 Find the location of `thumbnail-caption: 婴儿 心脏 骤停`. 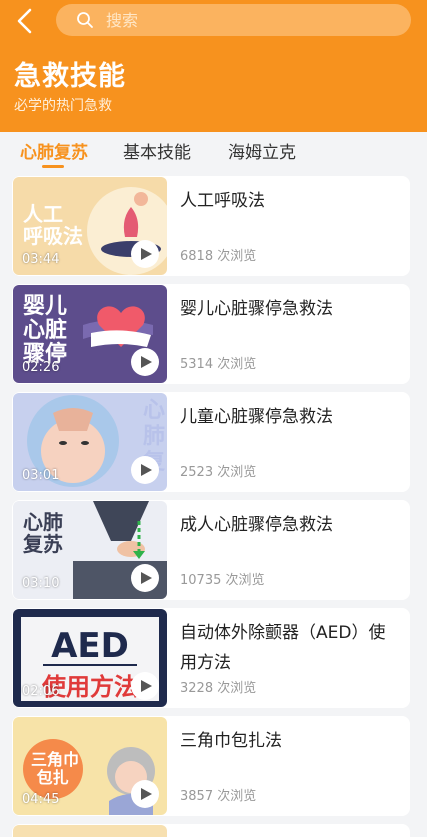

thumbnail-caption: 婴儿 心脏 骤停 is located at coordinates (45, 331).